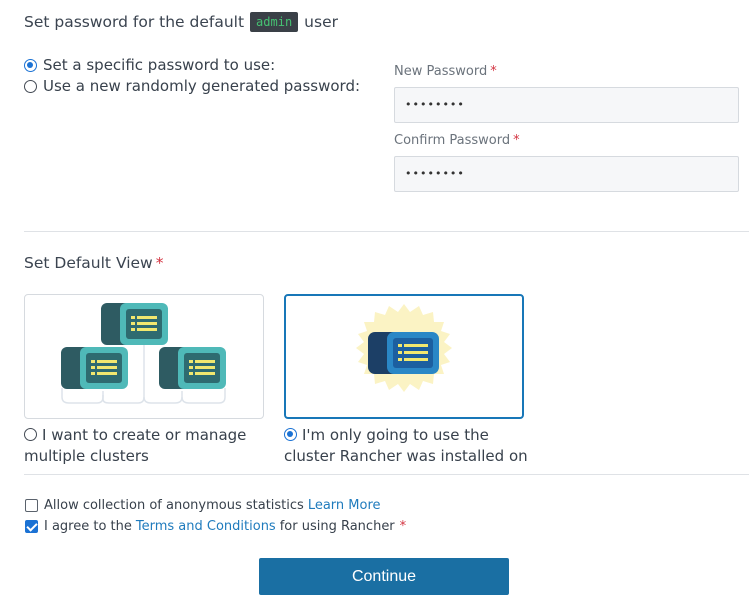 The width and height of the screenshot is (749, 611). What do you see at coordinates (406, 456) in the screenshot?
I see `single-cluster-line2: cluster Rancher was installed on` at bounding box center [406, 456].